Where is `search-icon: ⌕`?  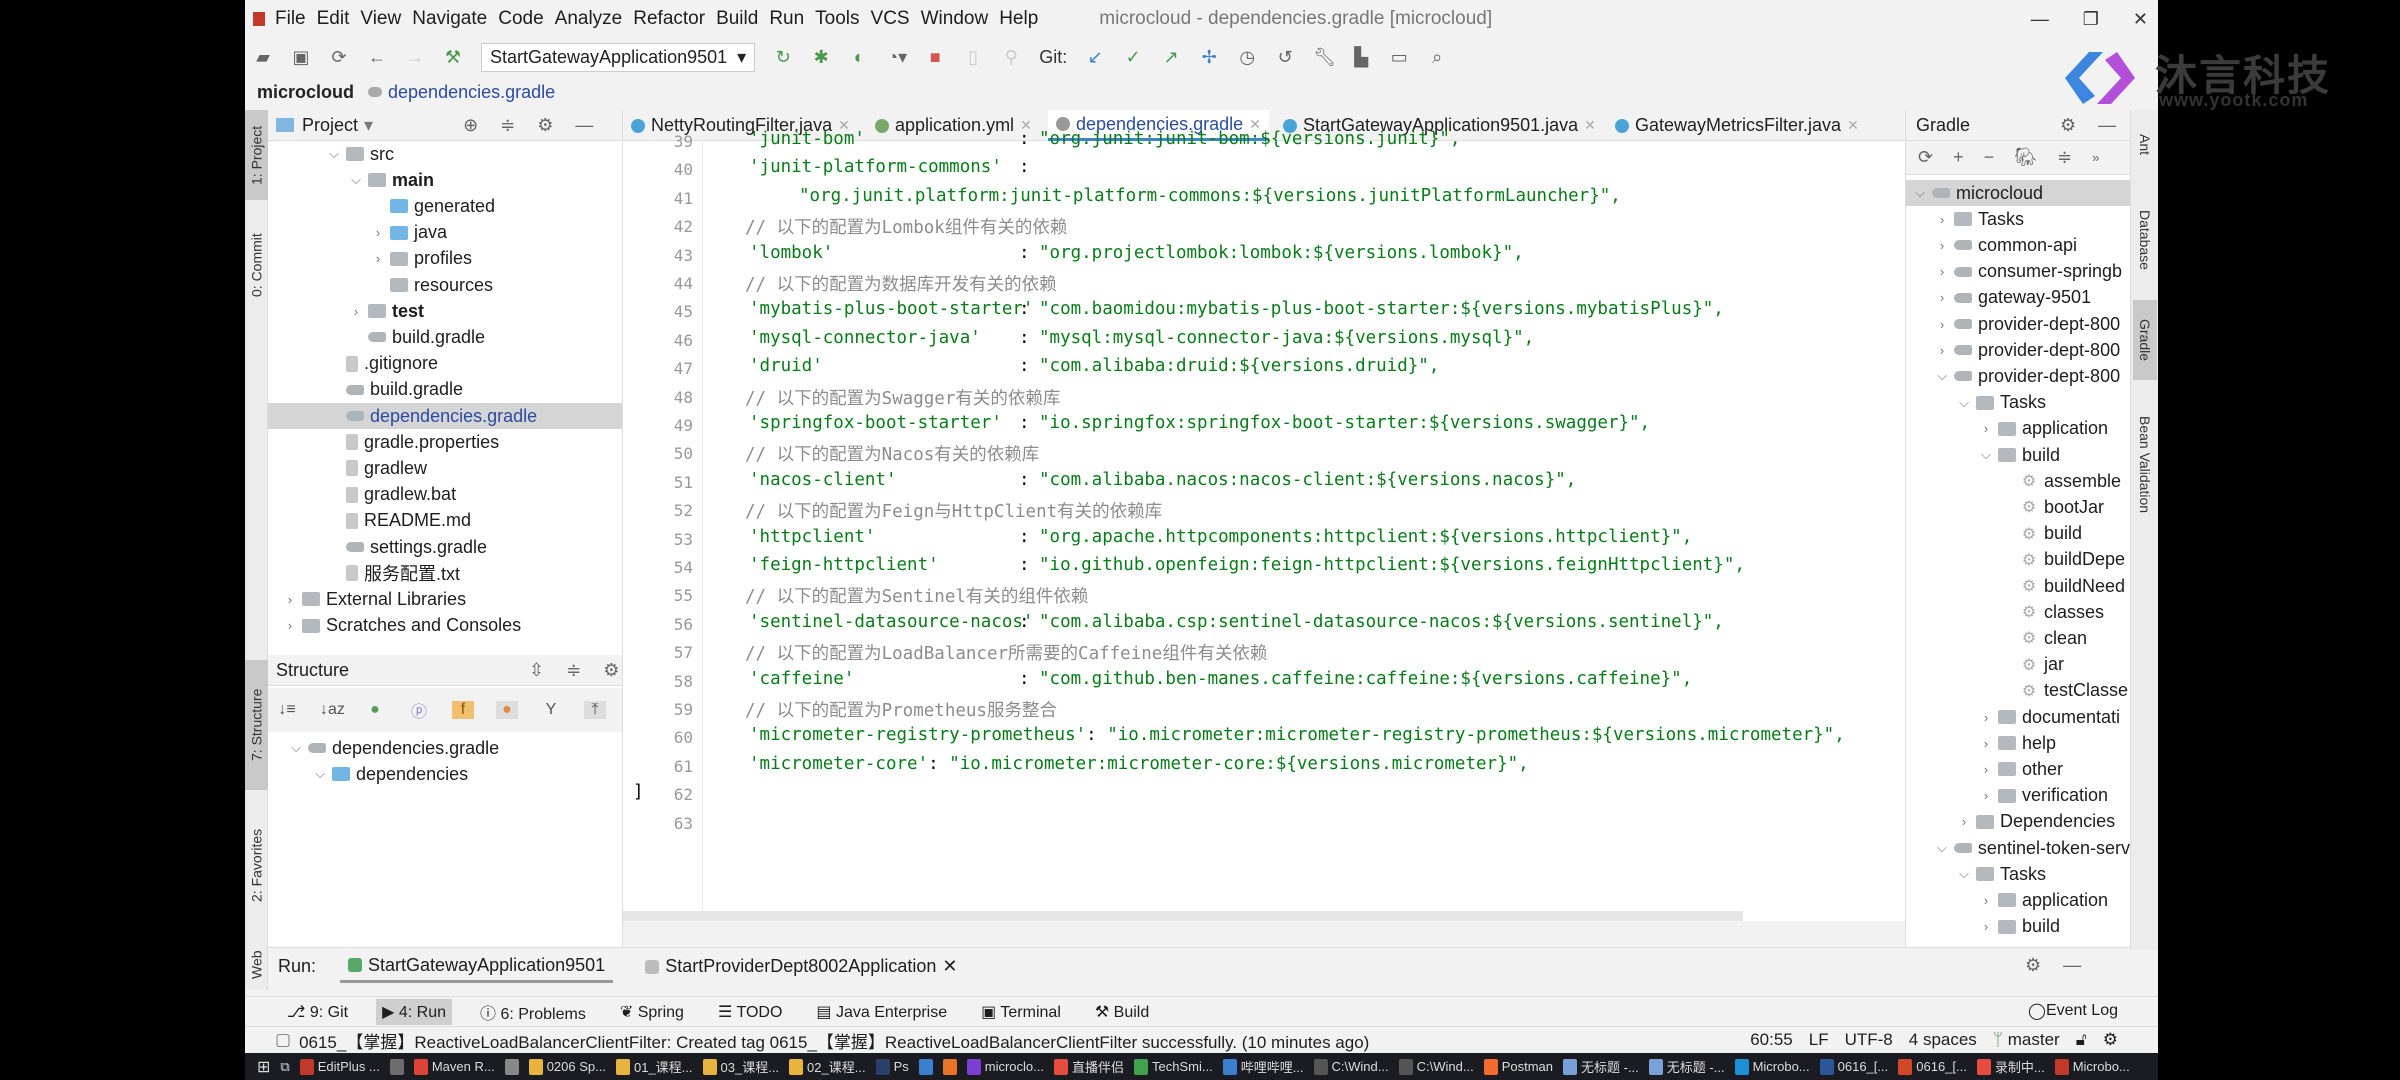
search-icon: ⌕ is located at coordinates (1437, 57).